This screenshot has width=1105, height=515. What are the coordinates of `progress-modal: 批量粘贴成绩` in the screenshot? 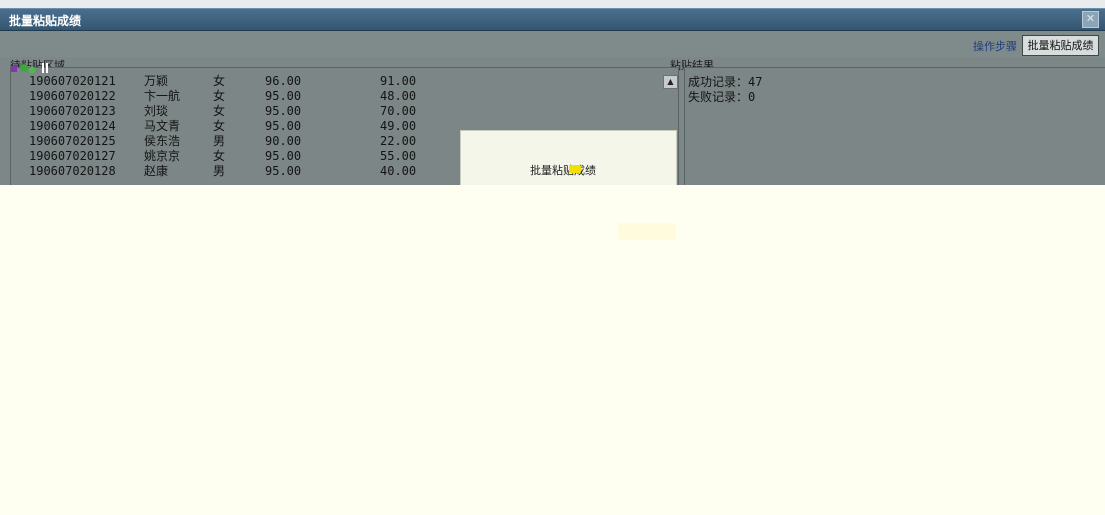 It's located at (568, 158).